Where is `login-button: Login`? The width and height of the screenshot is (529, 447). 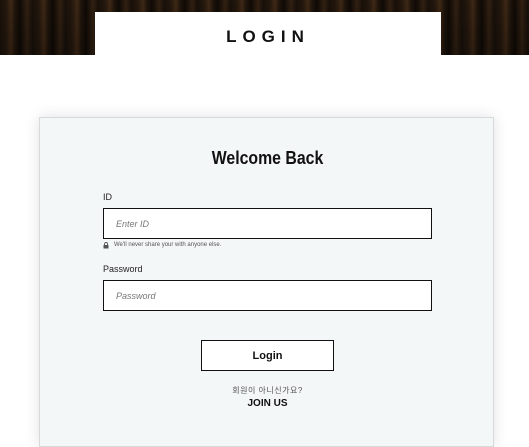
login-button: Login is located at coordinates (267, 355).